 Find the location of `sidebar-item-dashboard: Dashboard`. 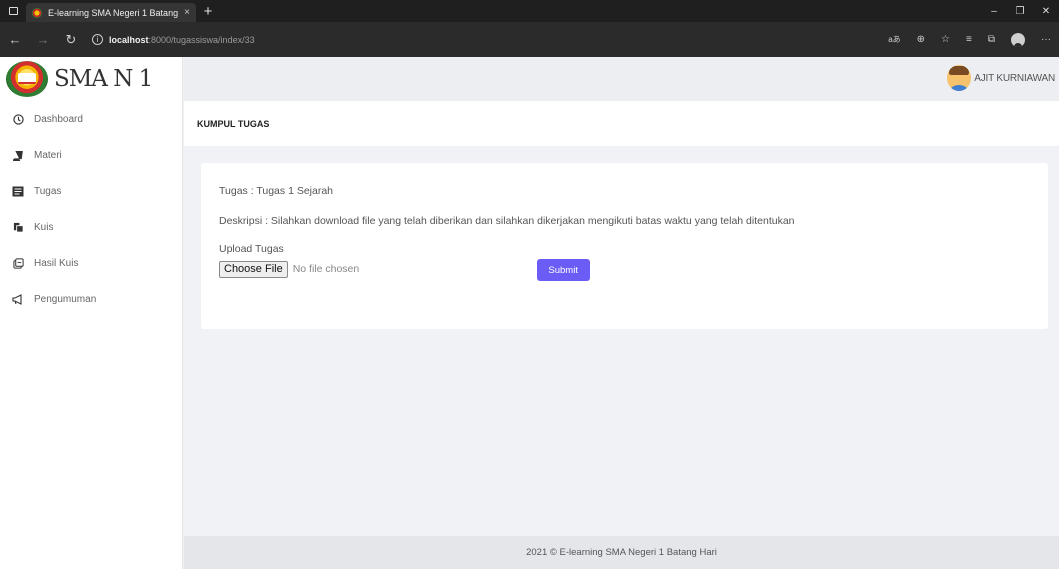

sidebar-item-dashboard: Dashboard is located at coordinates (91, 119).